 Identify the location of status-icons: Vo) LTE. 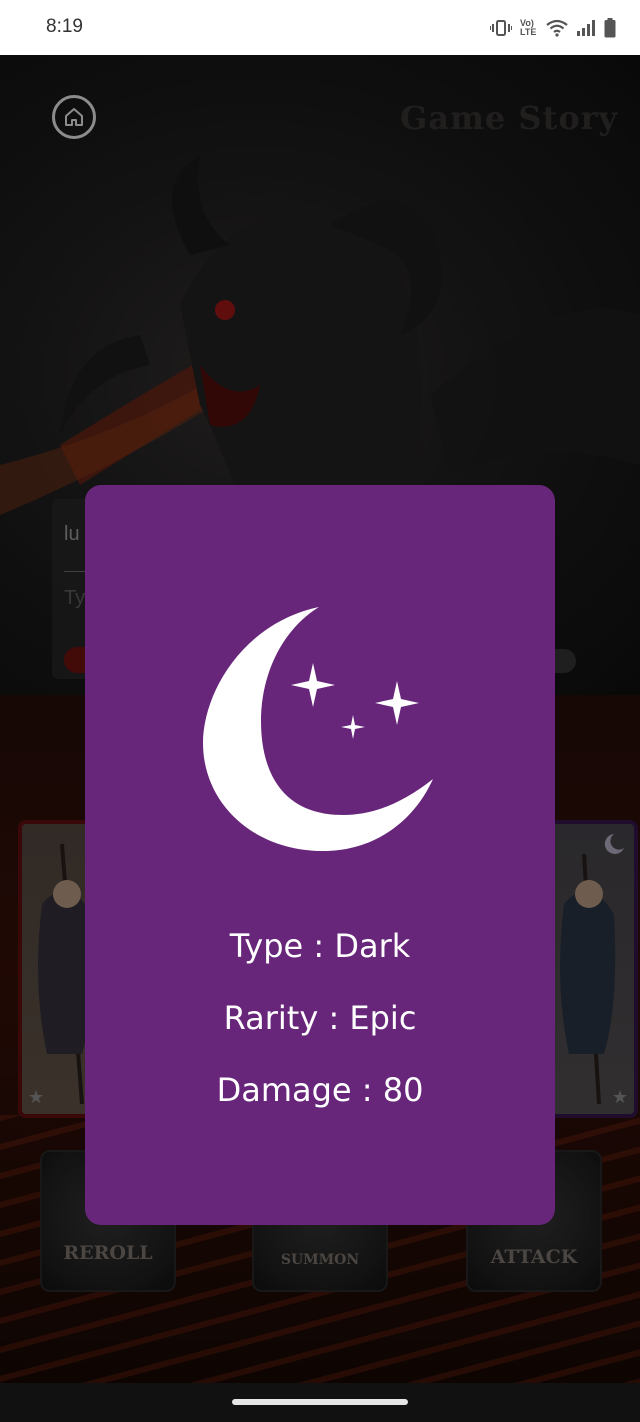
(553, 28).